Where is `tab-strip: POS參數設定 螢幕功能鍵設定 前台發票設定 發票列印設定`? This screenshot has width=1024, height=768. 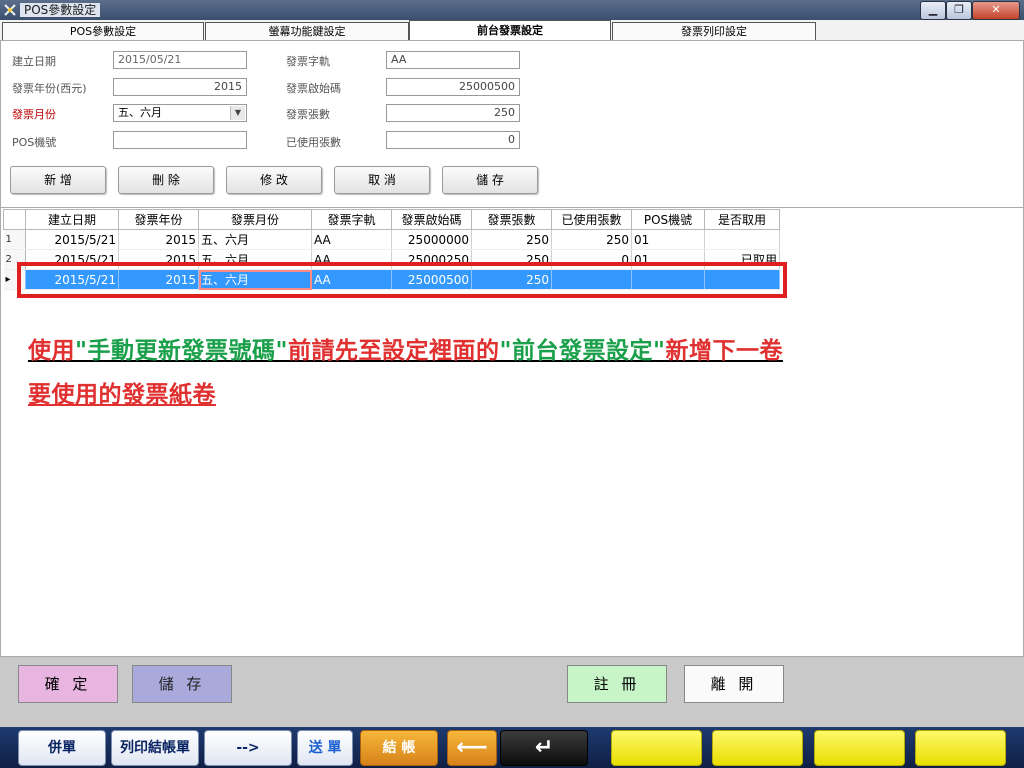 tab-strip: POS參數設定 螢幕功能鍵設定 前台發票設定 發票列印設定 is located at coordinates (512, 30).